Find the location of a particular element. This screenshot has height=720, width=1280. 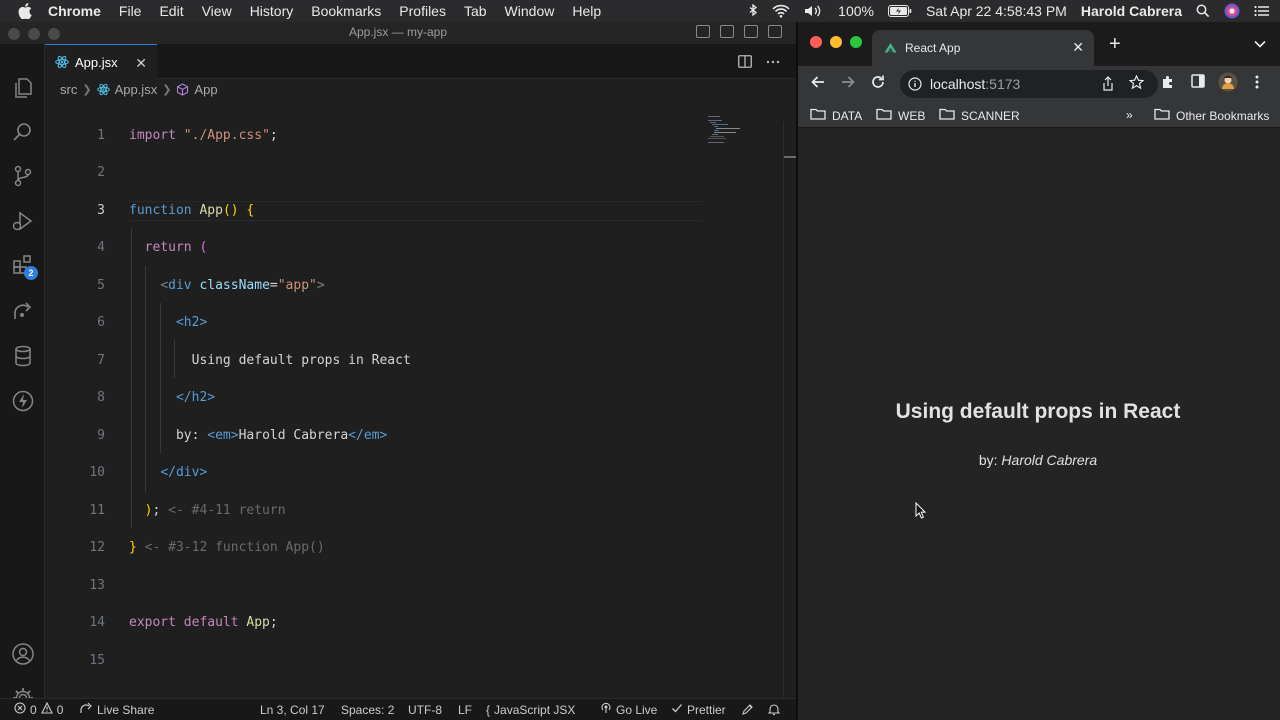

other-bookmarks-folder: Other Bookmarks is located at coordinates (1211, 115).